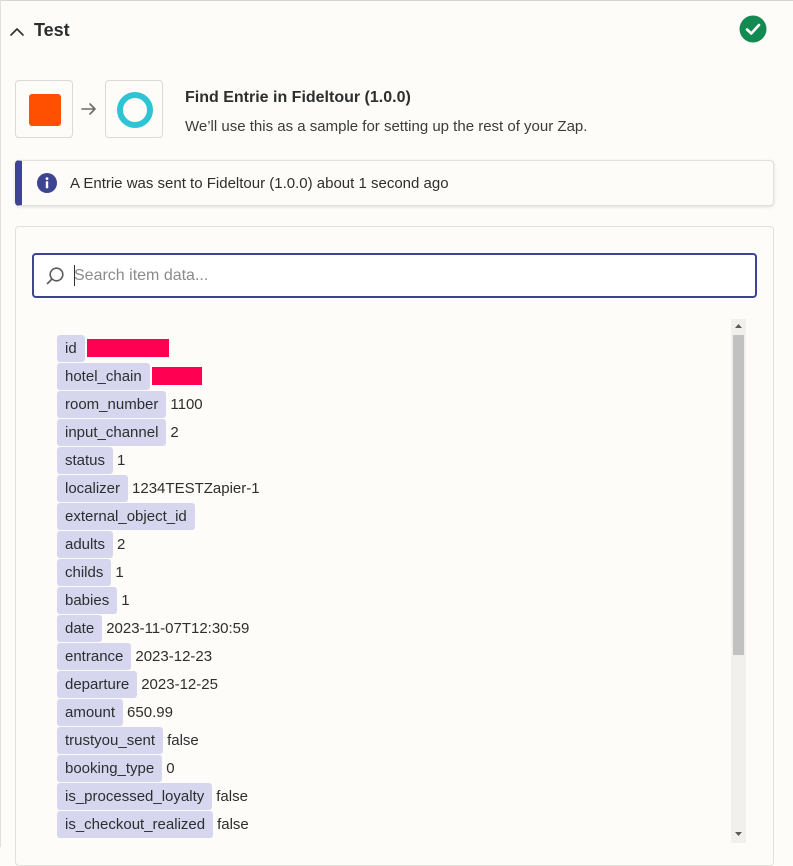  I want to click on search-input, so click(409, 275).